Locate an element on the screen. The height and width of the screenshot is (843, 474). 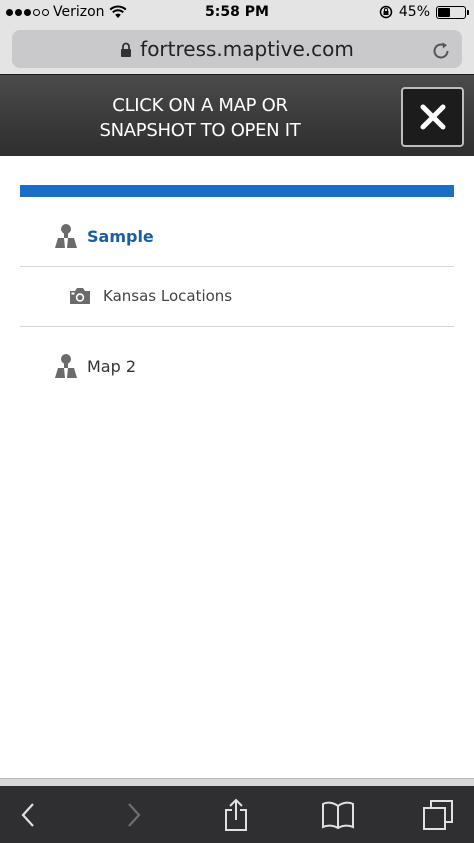
share-button is located at coordinates (236, 815).